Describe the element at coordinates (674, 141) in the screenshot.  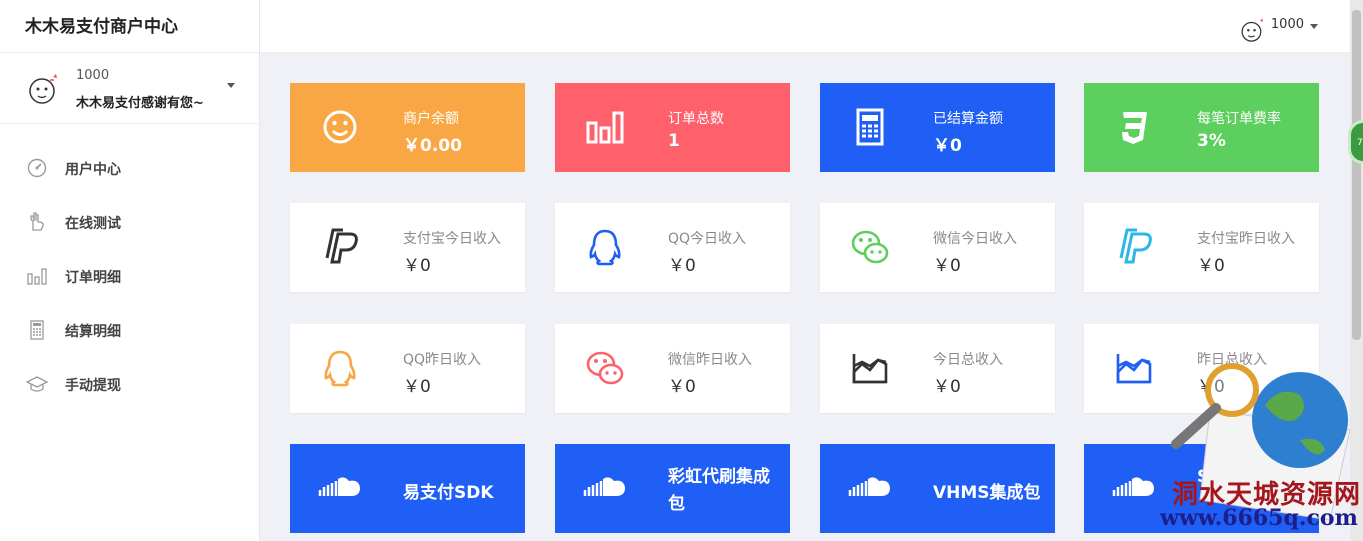
I see `stat-value: 1` at that location.